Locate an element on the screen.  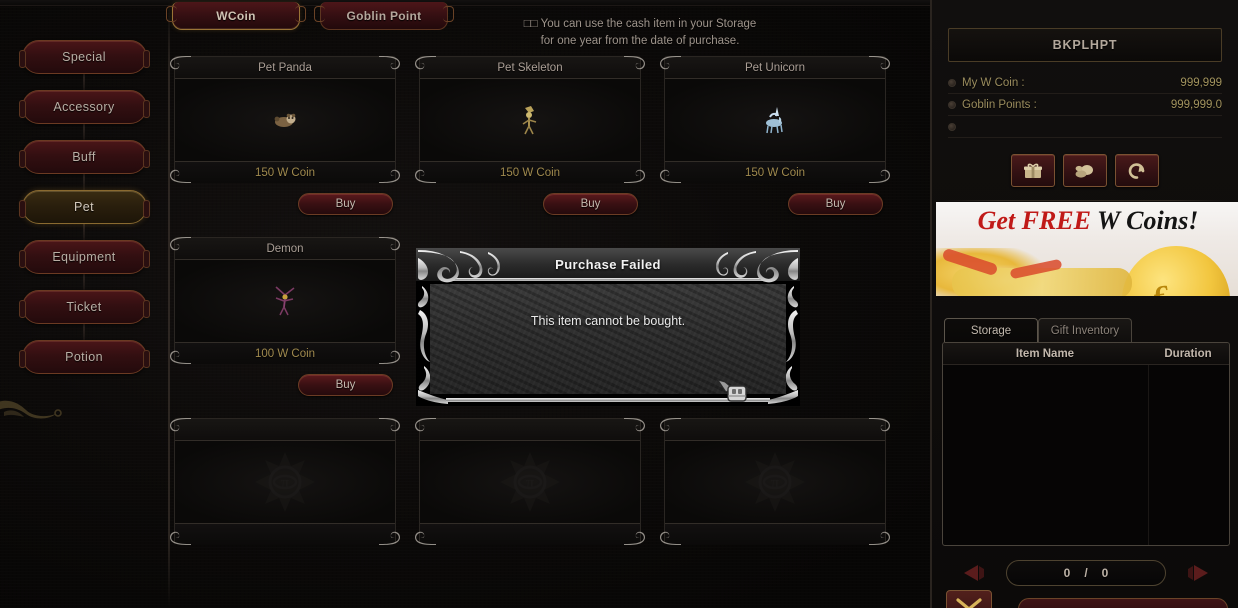
emblem-watermark-icon: π is located at coordinates (775, 482).